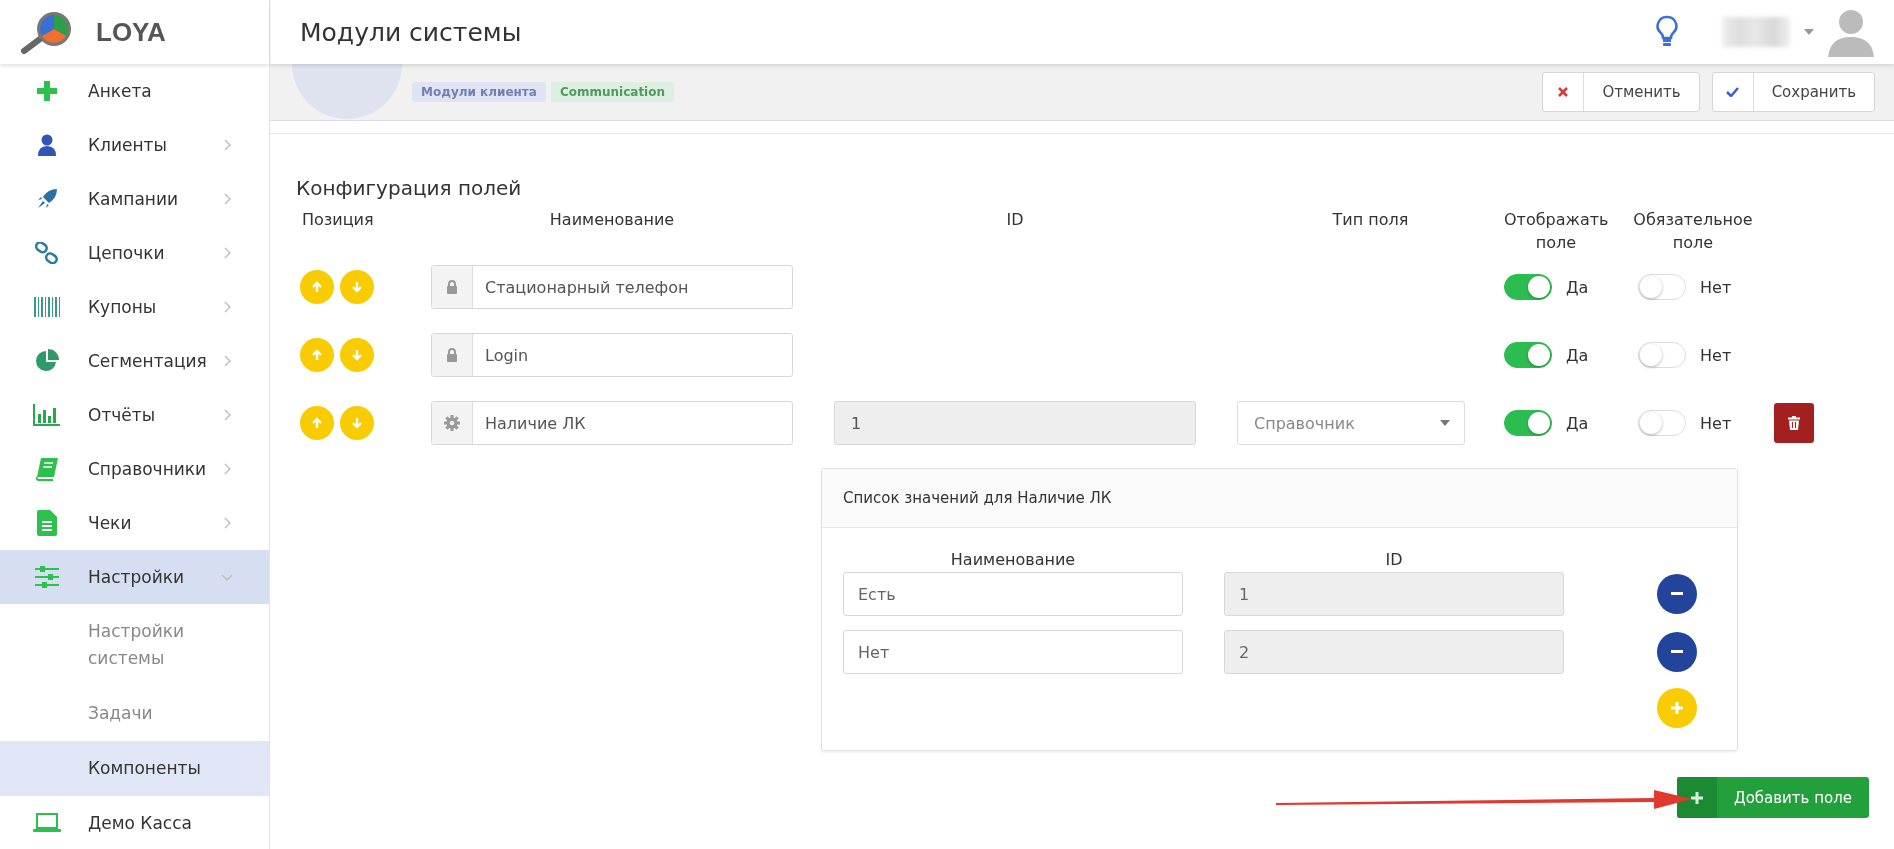 The width and height of the screenshot is (1894, 849). What do you see at coordinates (338, 220) in the screenshot?
I see `column-header: Позиция` at bounding box center [338, 220].